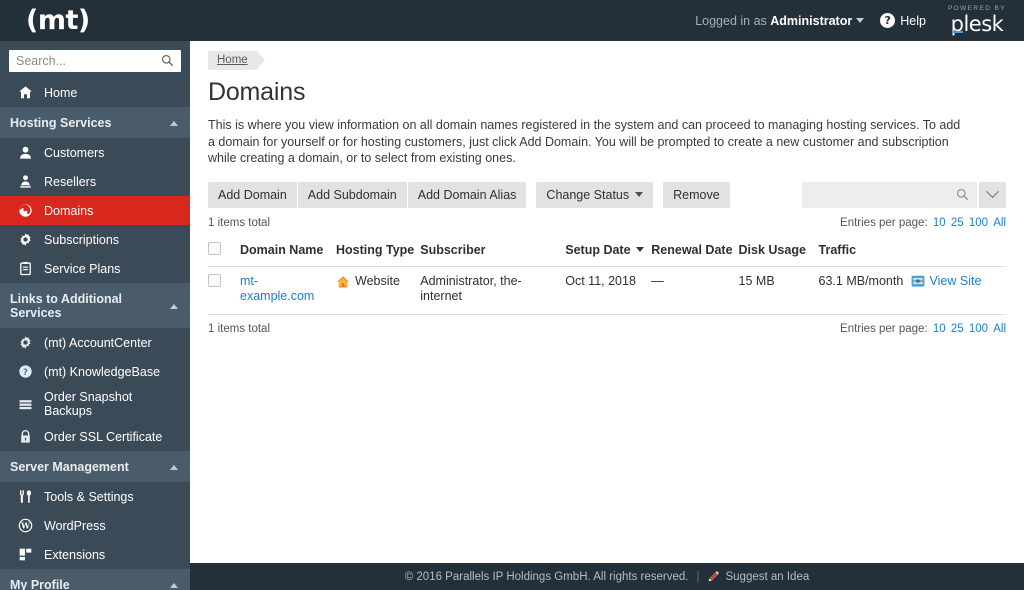 The width and height of the screenshot is (1024, 590). I want to click on stack-icon, so click(25, 404).